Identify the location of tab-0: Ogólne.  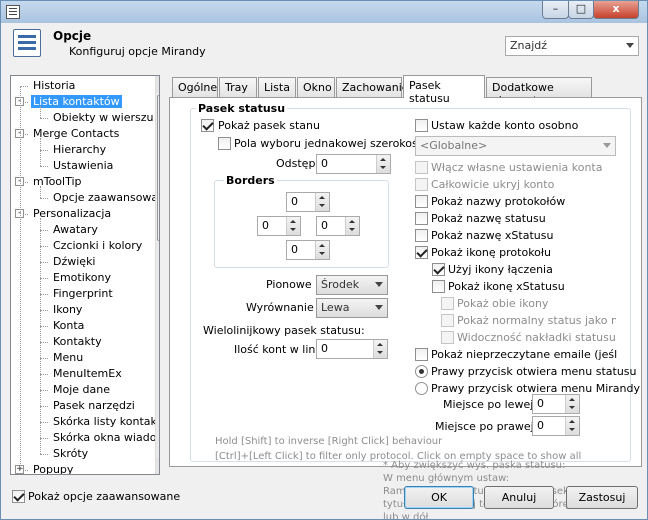
(195, 87).